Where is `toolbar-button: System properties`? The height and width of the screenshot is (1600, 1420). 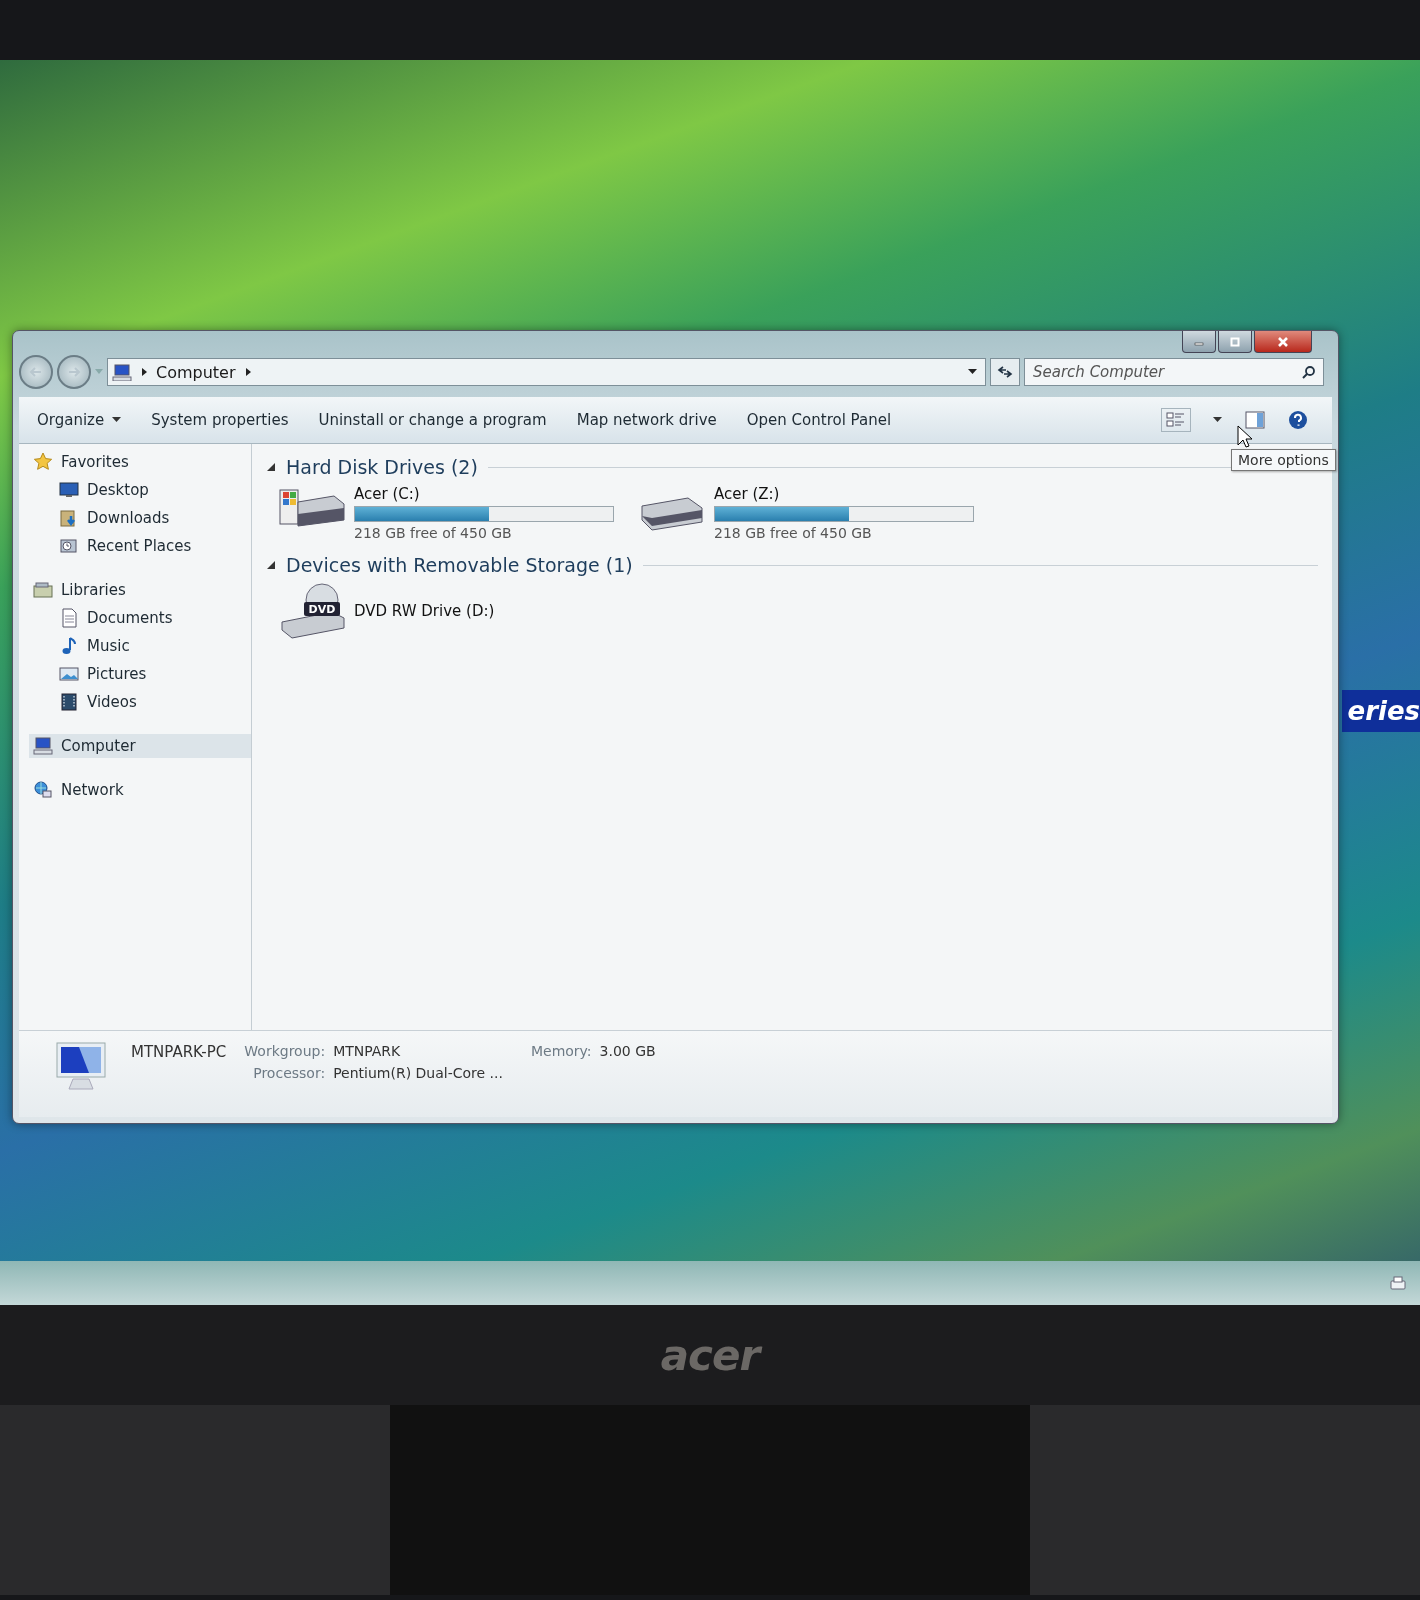 toolbar-button: System properties is located at coordinates (220, 420).